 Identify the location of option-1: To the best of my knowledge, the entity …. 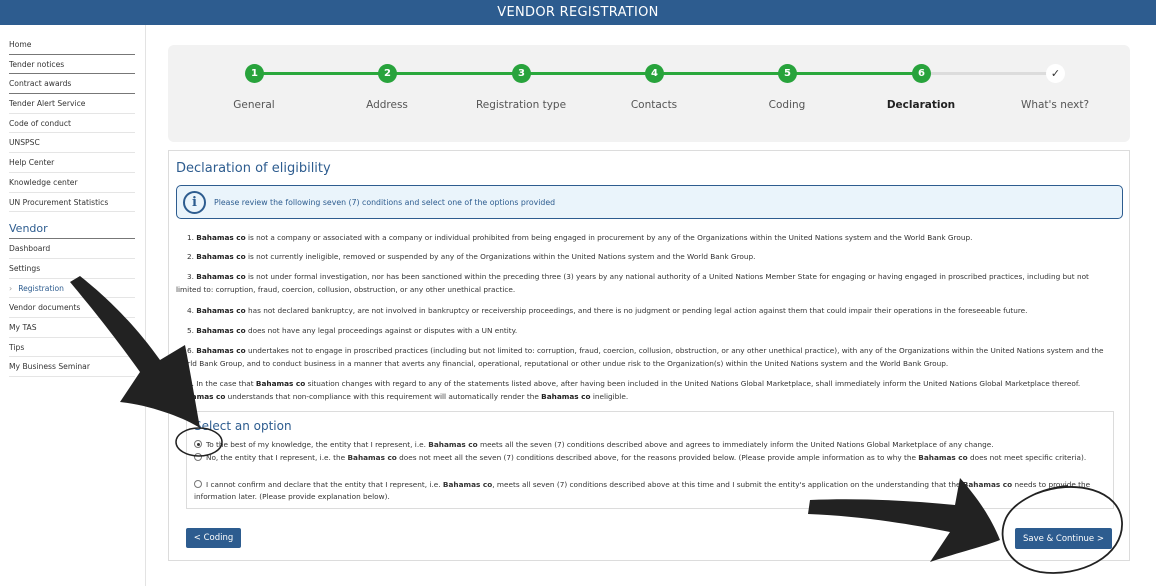
(650, 445).